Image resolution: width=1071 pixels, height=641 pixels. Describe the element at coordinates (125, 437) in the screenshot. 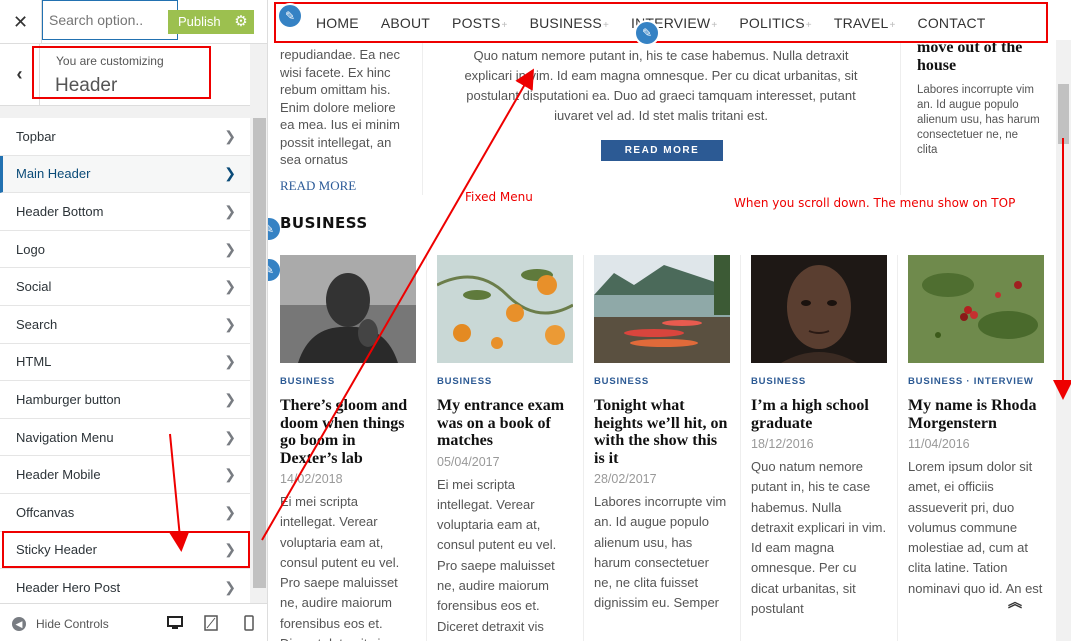

I see `menu-item-navigation-menu: Navigation Menu ❯` at that location.